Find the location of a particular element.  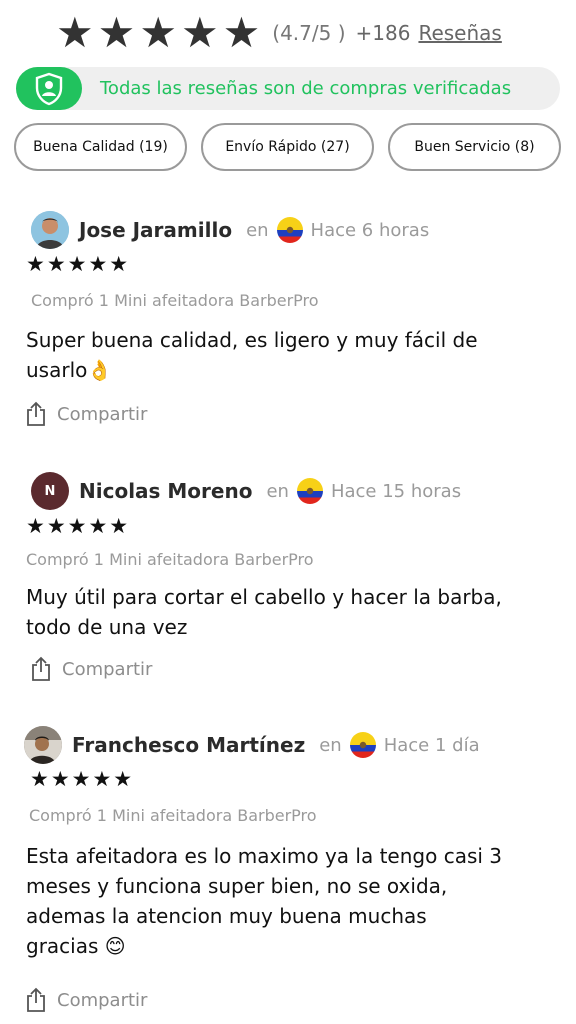

review-time: Hace 6 horas is located at coordinates (370, 230).